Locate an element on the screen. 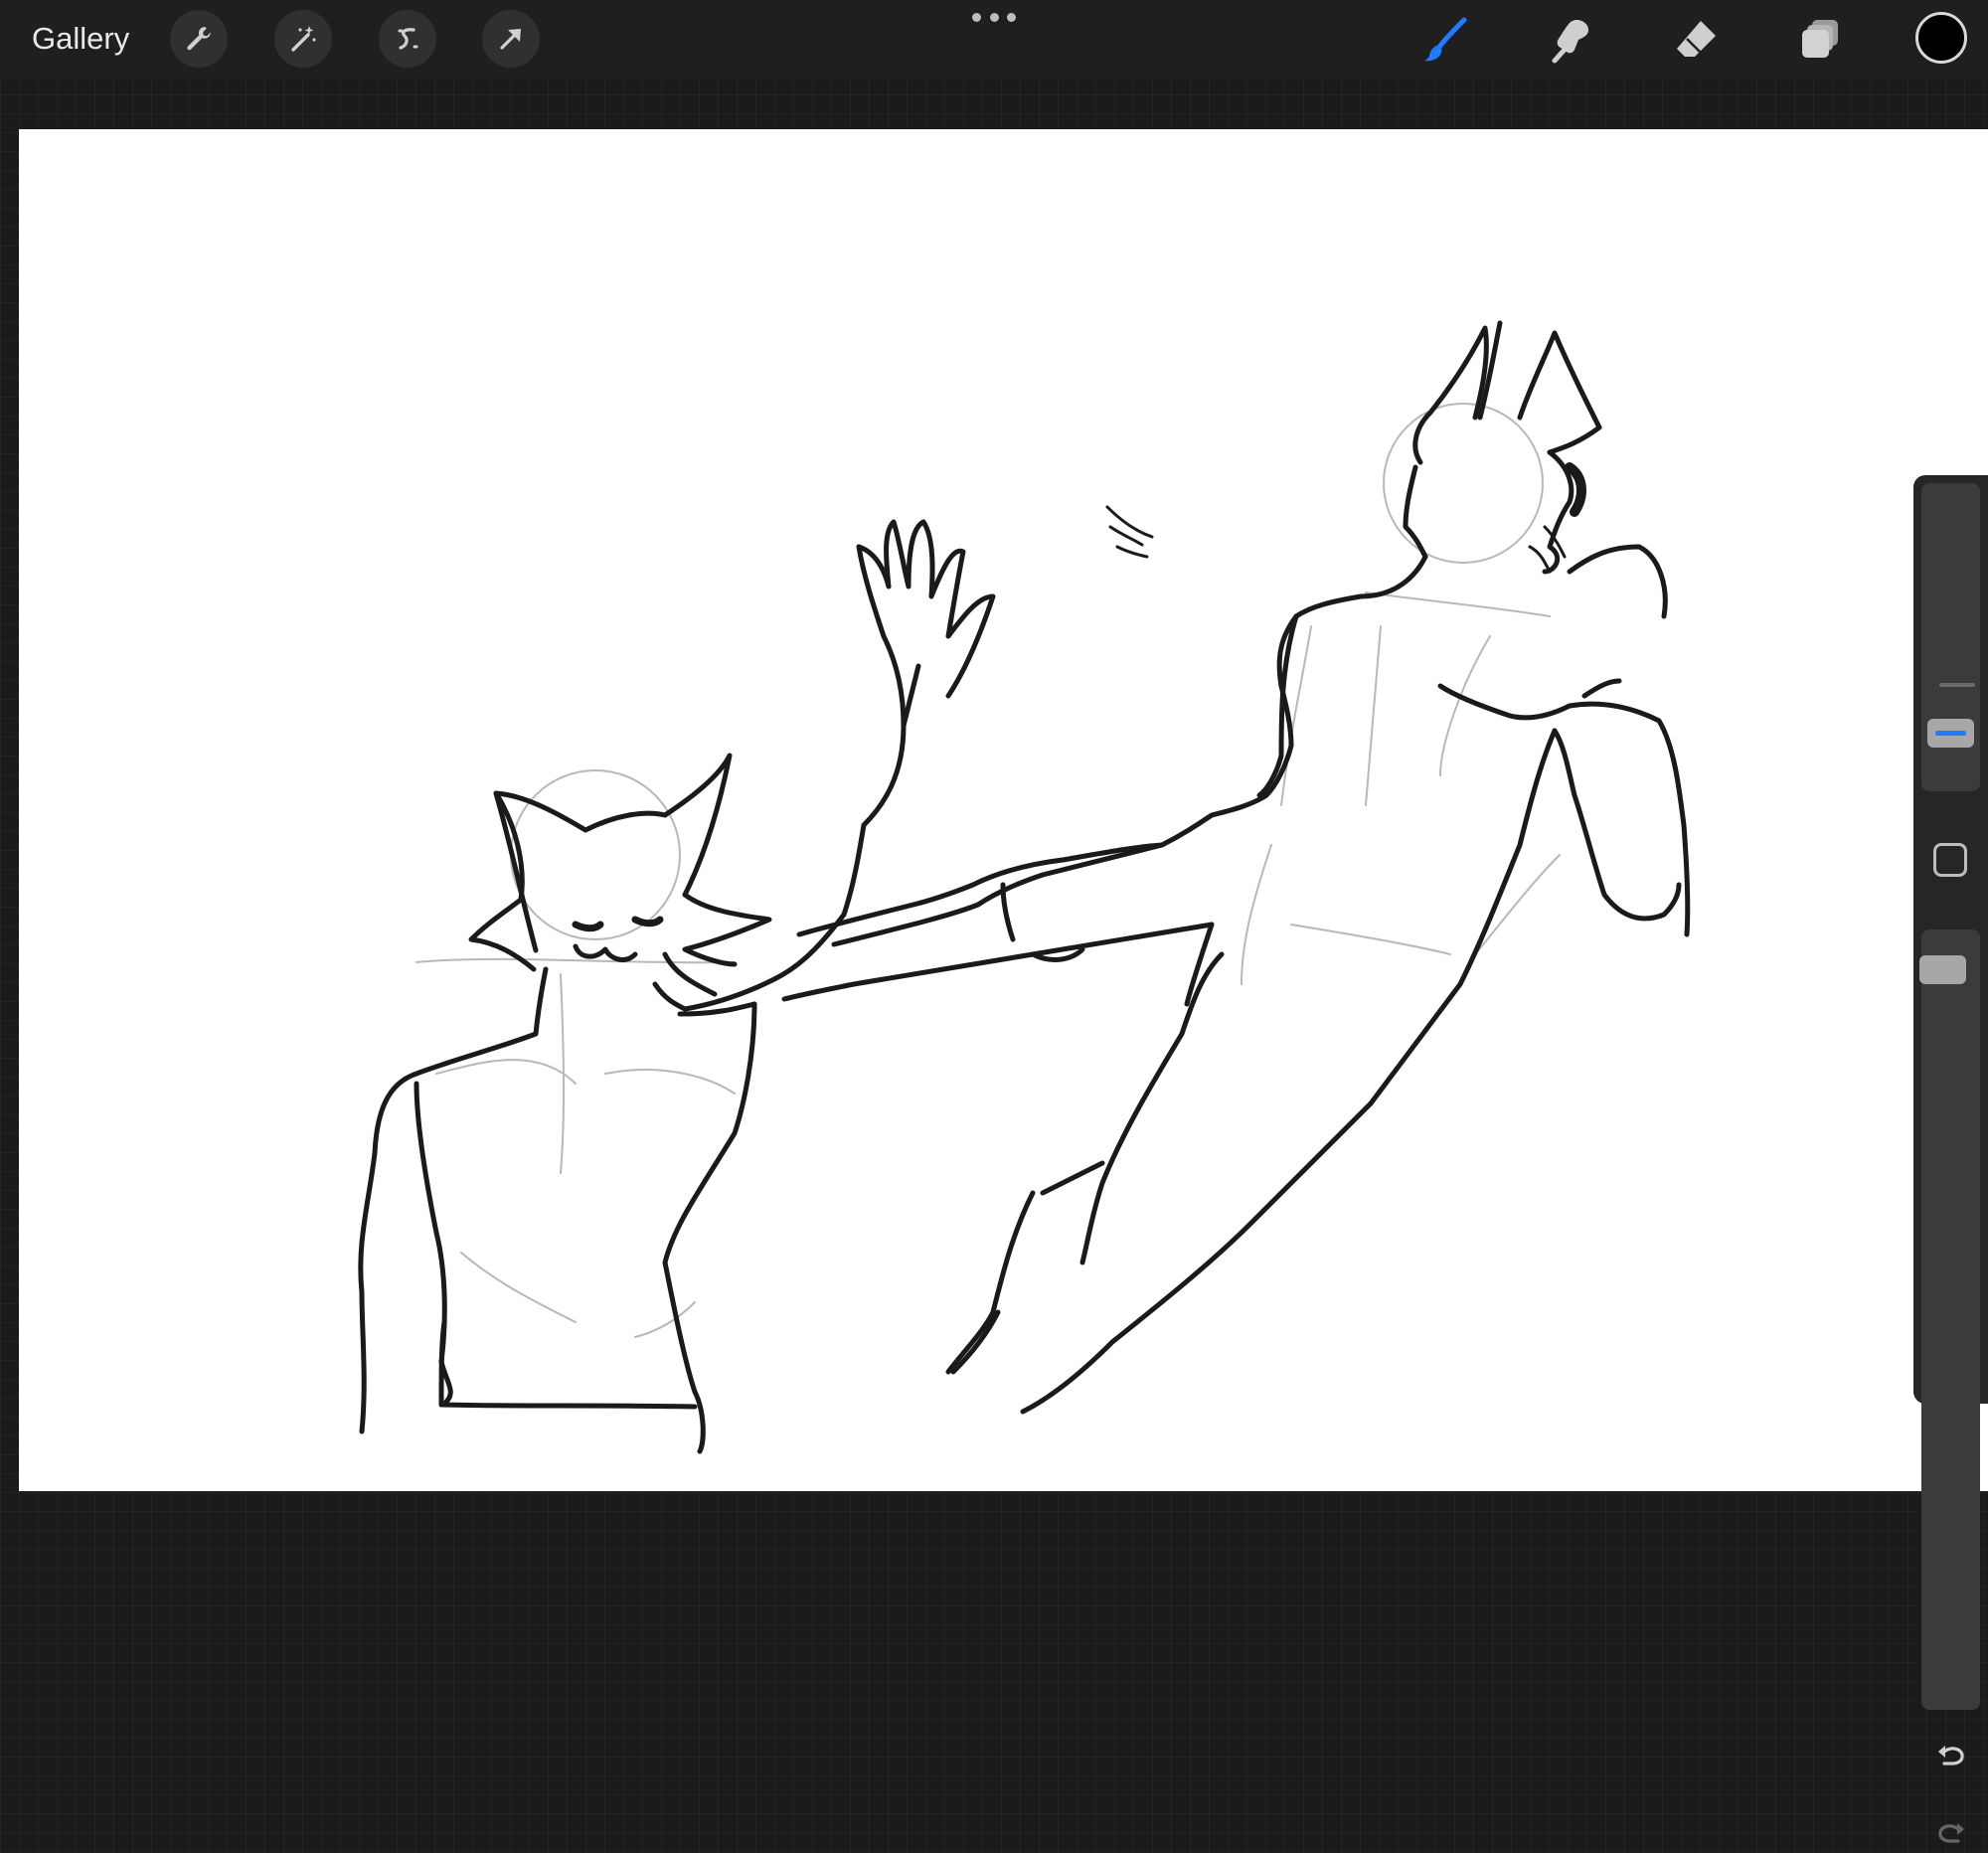 This screenshot has height=1853, width=1988. head-guide-right is located at coordinates (1463, 484).